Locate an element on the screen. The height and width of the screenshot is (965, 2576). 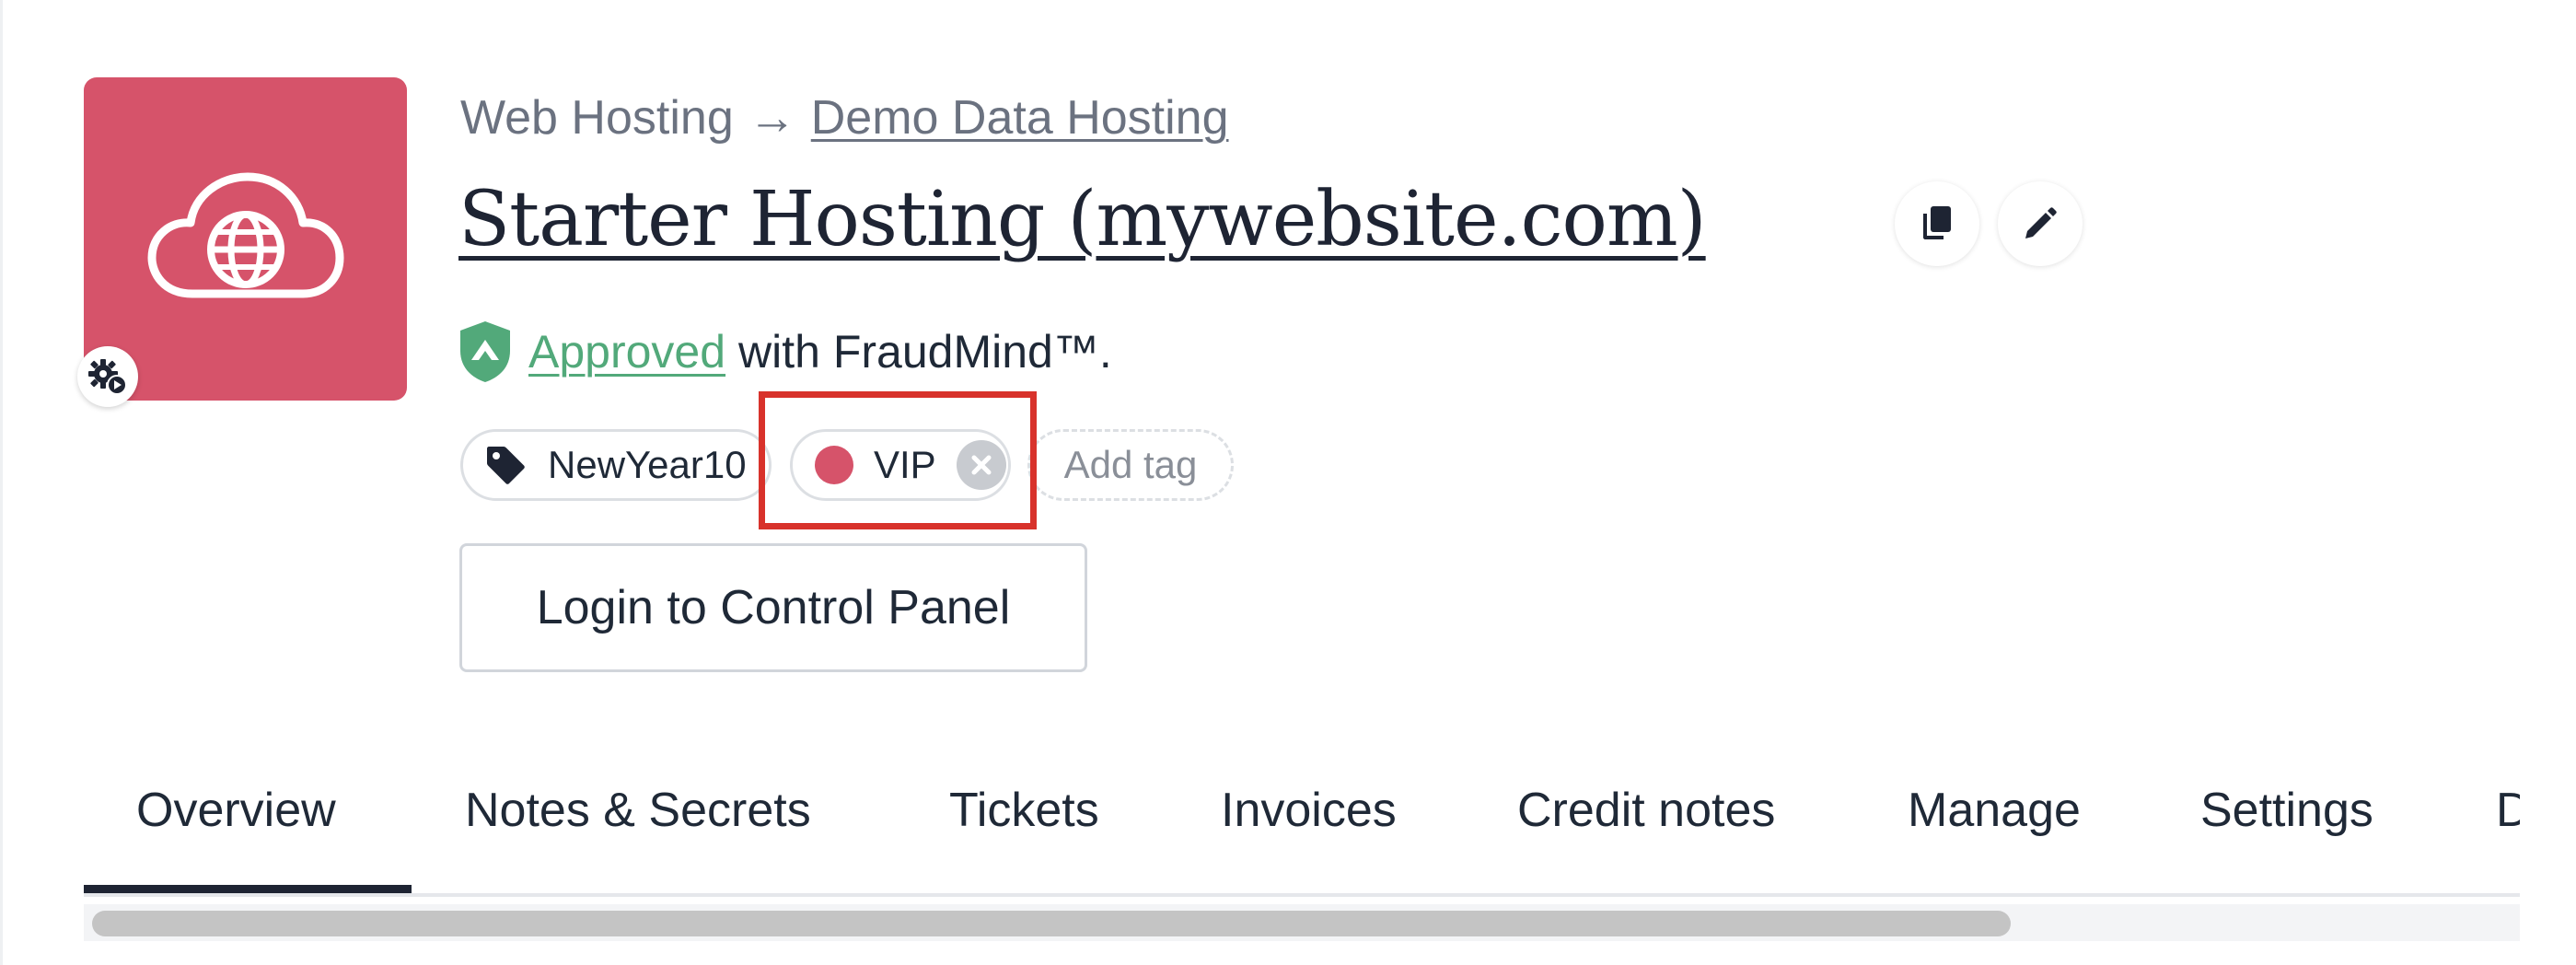
tag-vip: VIP is located at coordinates (900, 465).